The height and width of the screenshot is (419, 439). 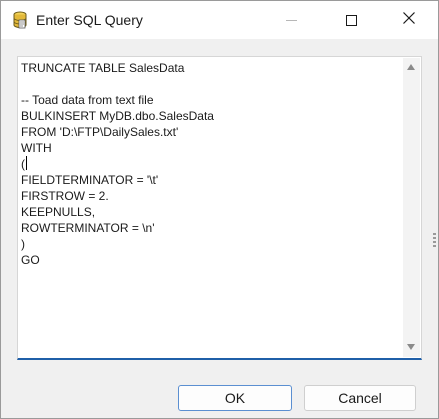 I want to click on query-line: BULKINSERT MyDB.dbo.SalesData, so click(x=117, y=116).